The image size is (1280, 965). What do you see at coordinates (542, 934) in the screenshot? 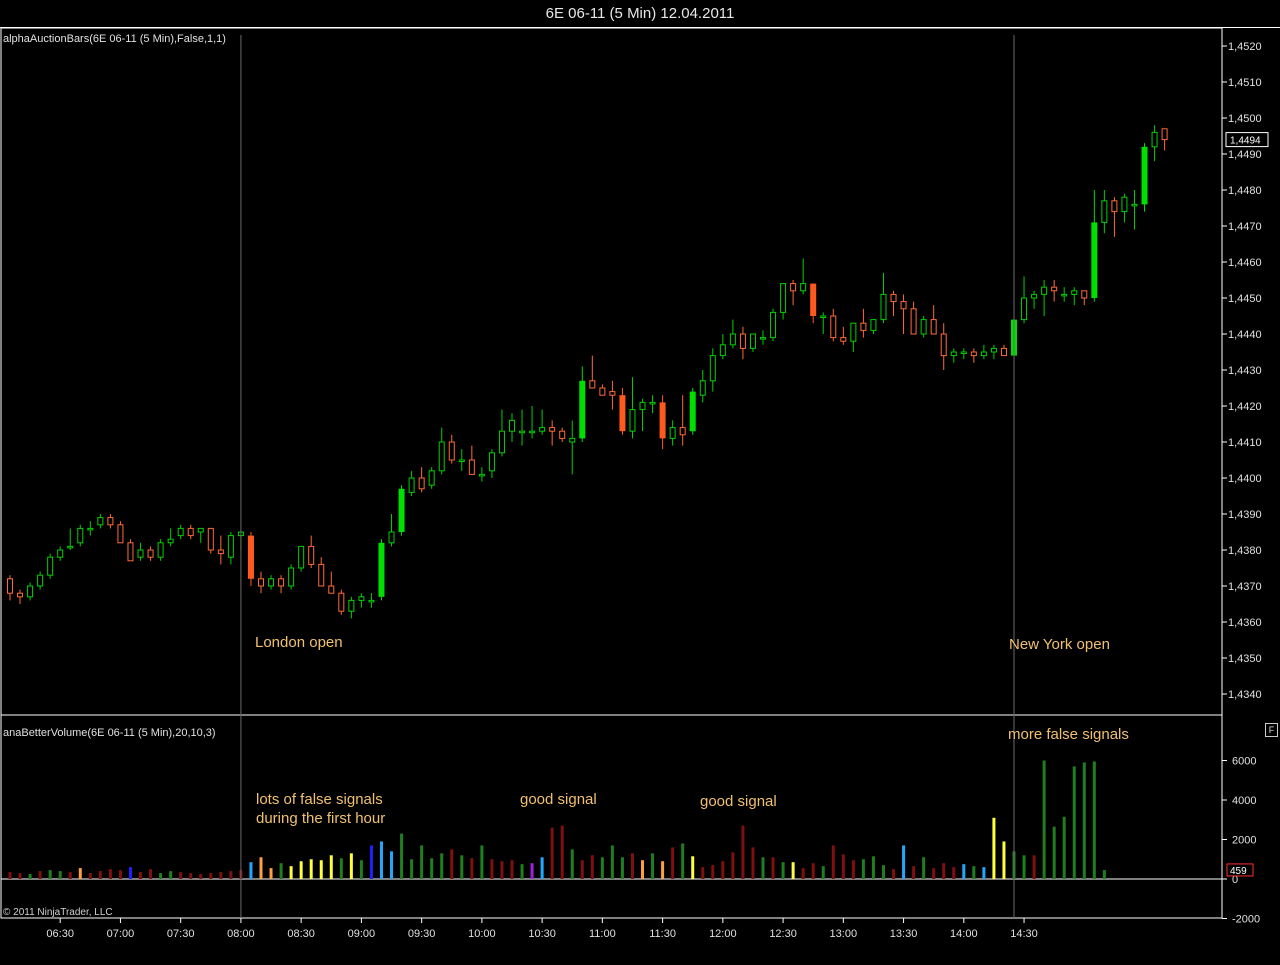
I see `time-tick-label: 10:30` at bounding box center [542, 934].